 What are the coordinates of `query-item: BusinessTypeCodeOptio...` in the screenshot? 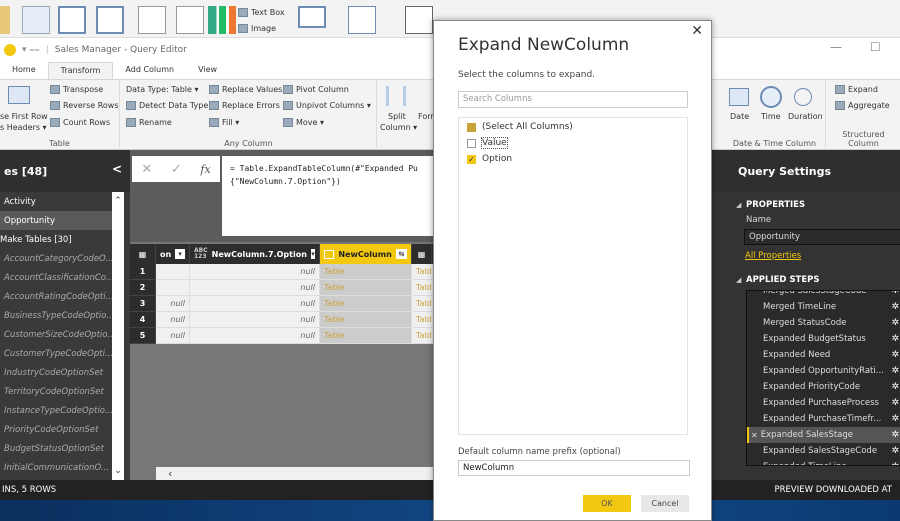 It's located at (56, 315).